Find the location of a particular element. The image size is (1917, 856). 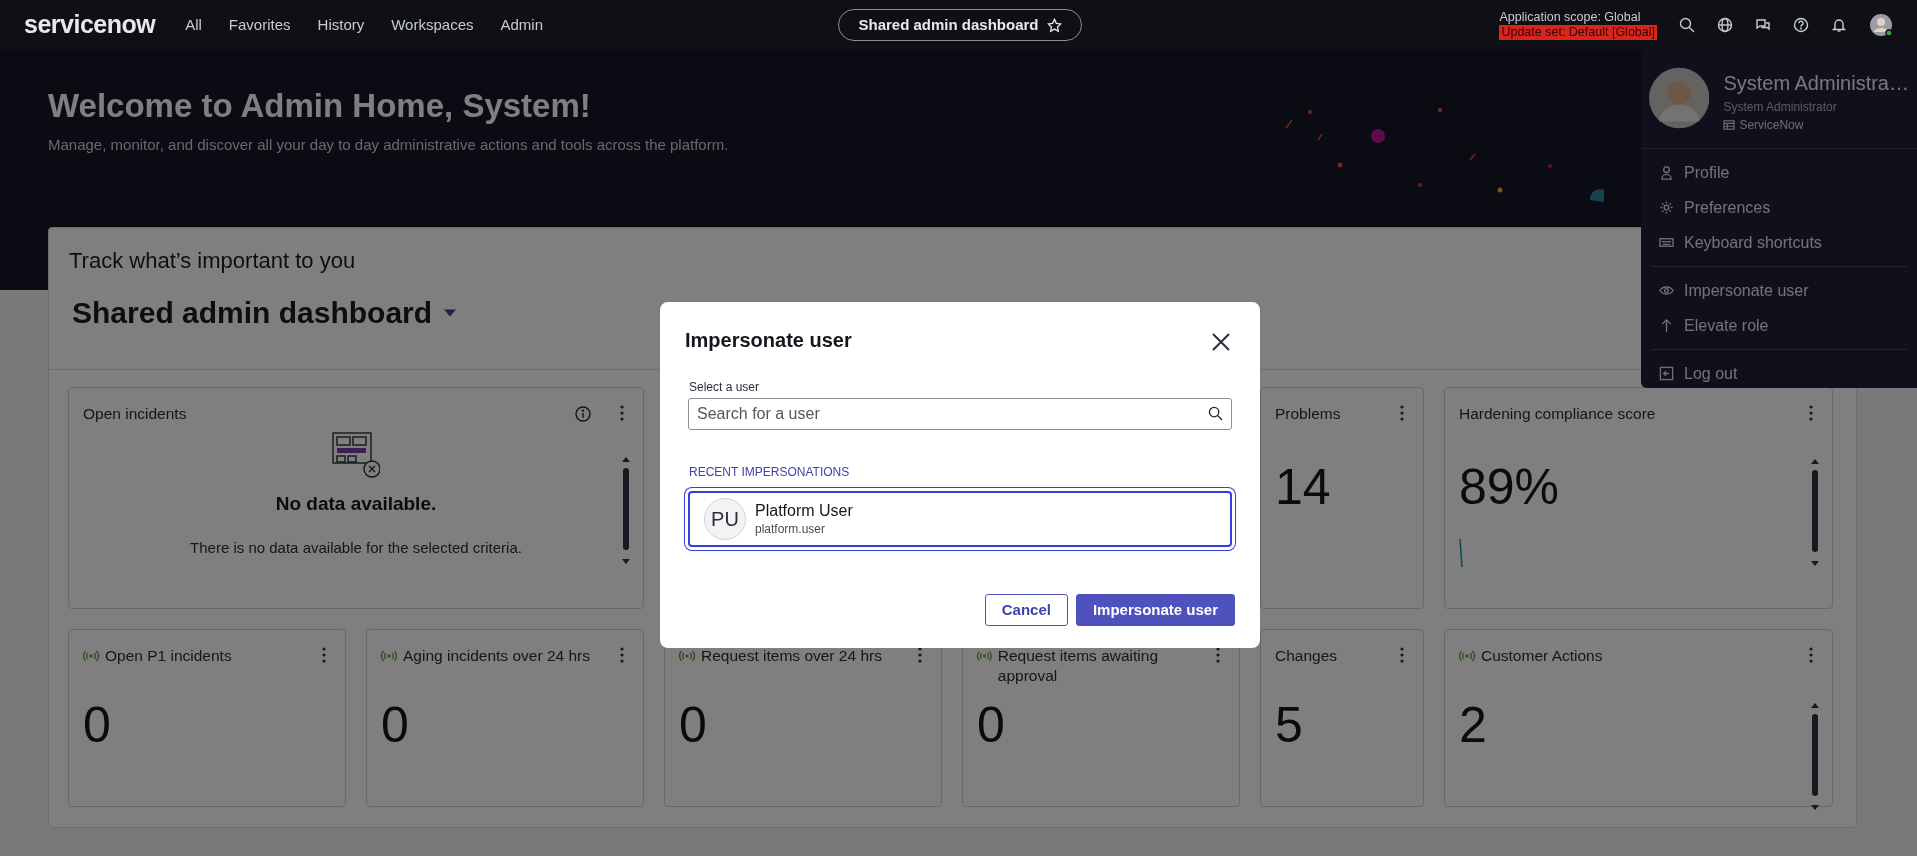

keyboard-icon is located at coordinates (1666, 242).